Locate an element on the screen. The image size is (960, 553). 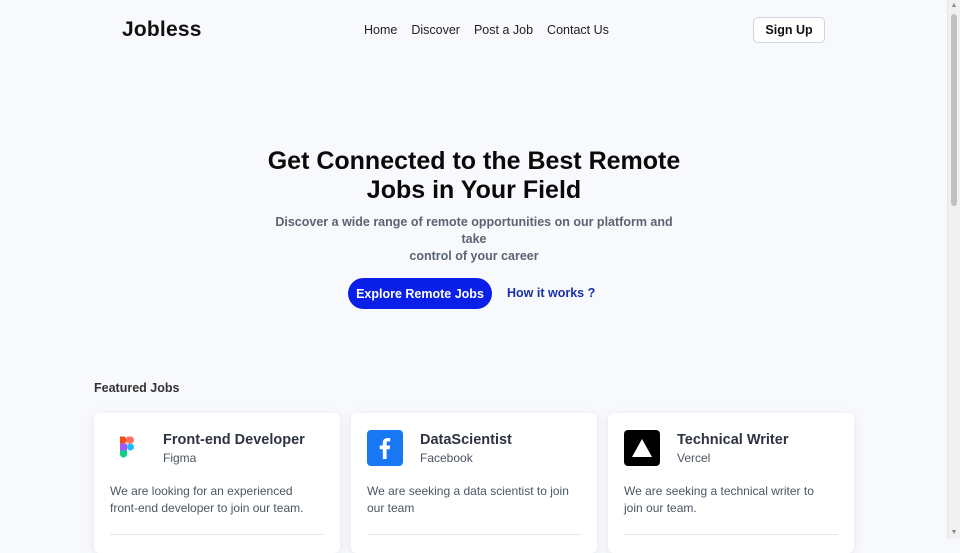
facebook-logo-icon is located at coordinates (385, 448).